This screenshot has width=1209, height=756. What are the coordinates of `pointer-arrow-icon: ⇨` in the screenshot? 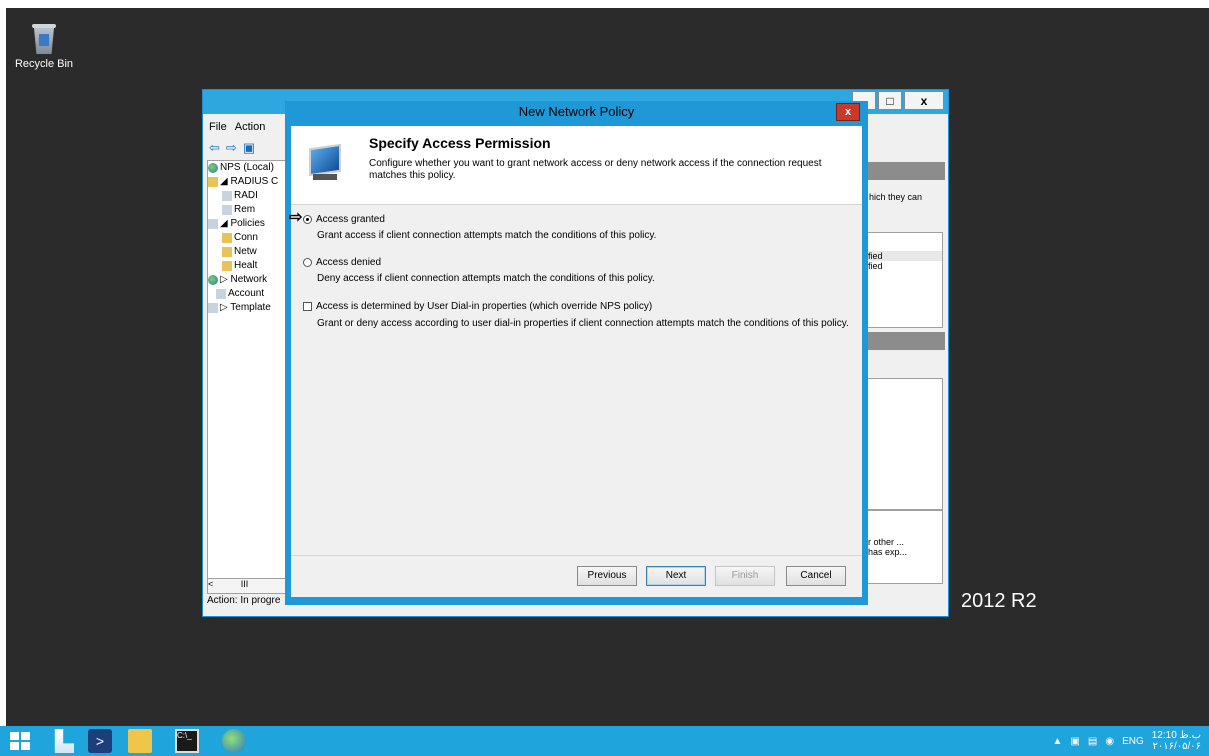 It's located at (296, 217).